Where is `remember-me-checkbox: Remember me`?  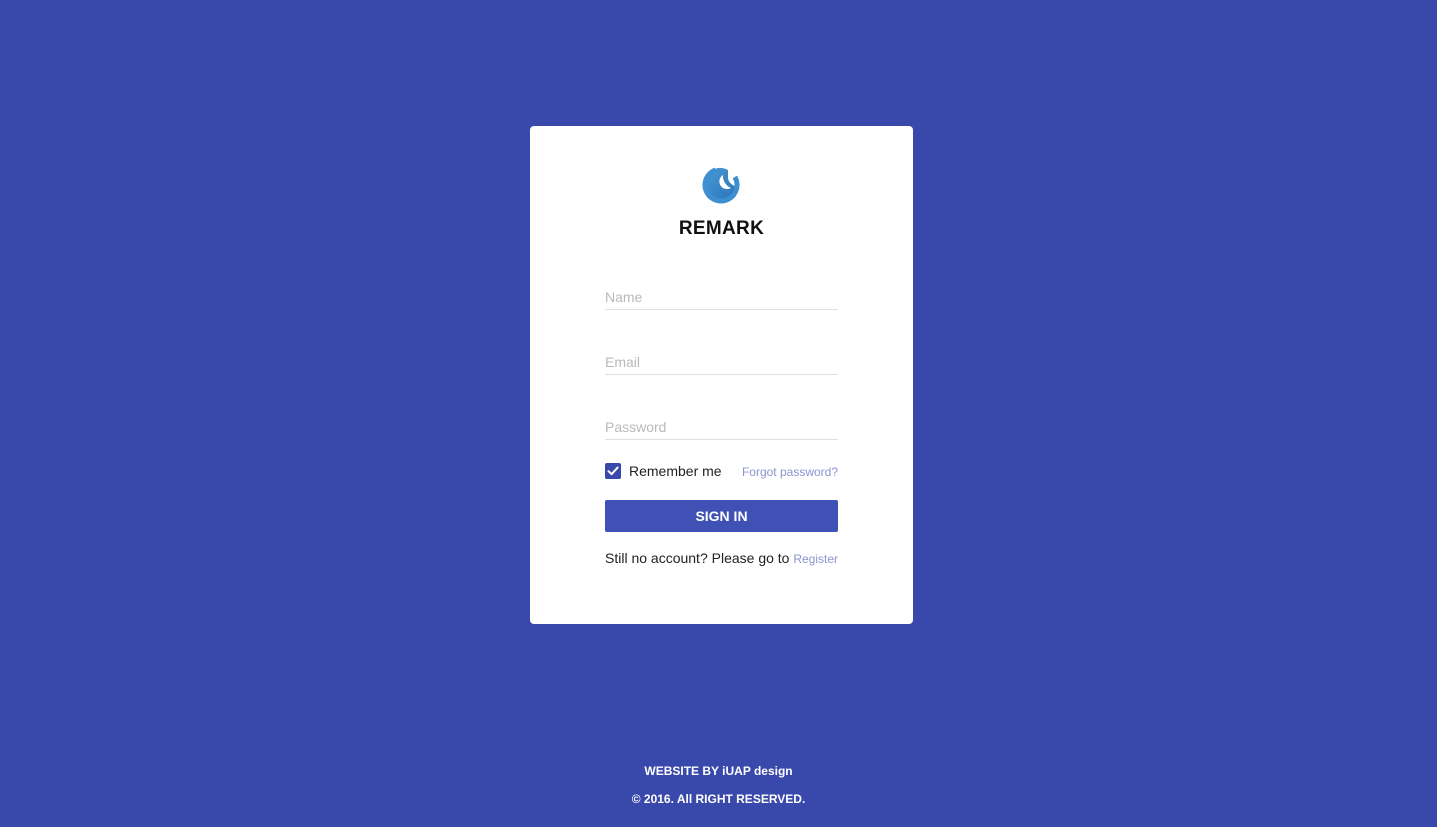 remember-me-checkbox: Remember me is located at coordinates (663, 470).